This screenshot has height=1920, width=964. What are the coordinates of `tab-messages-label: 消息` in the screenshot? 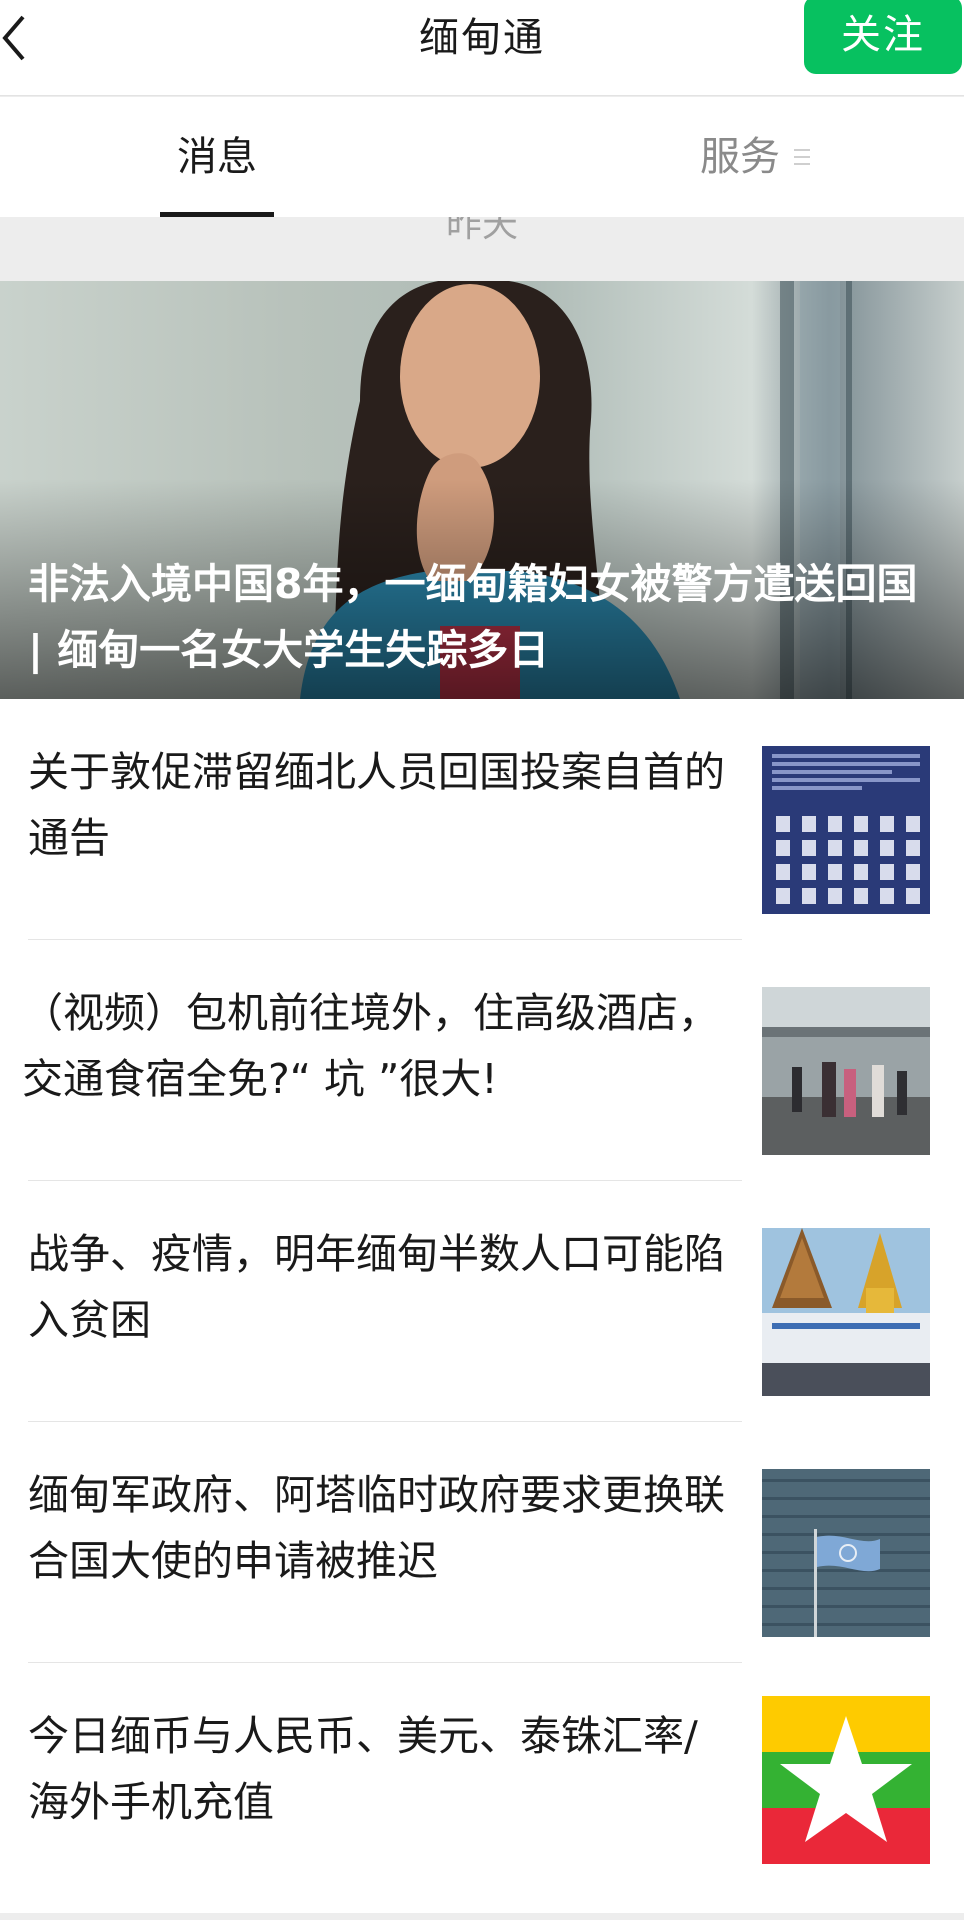 It's located at (217, 157).